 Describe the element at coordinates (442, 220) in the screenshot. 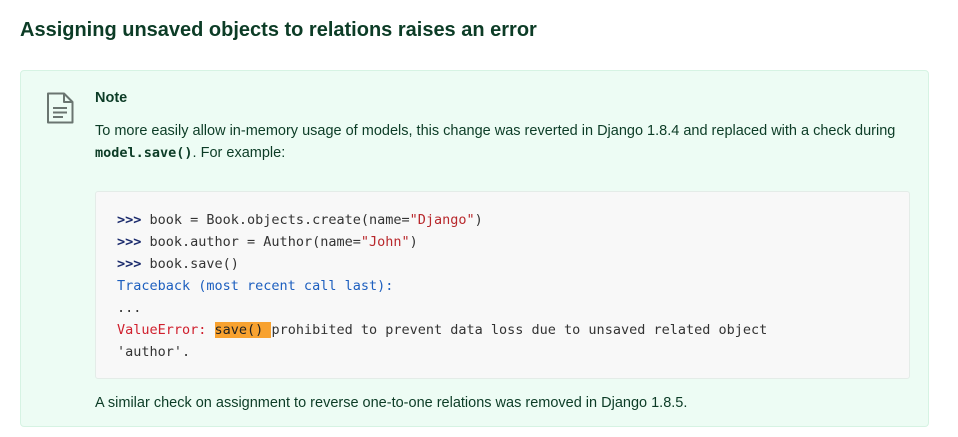

I see `code-string: "Django"` at that location.